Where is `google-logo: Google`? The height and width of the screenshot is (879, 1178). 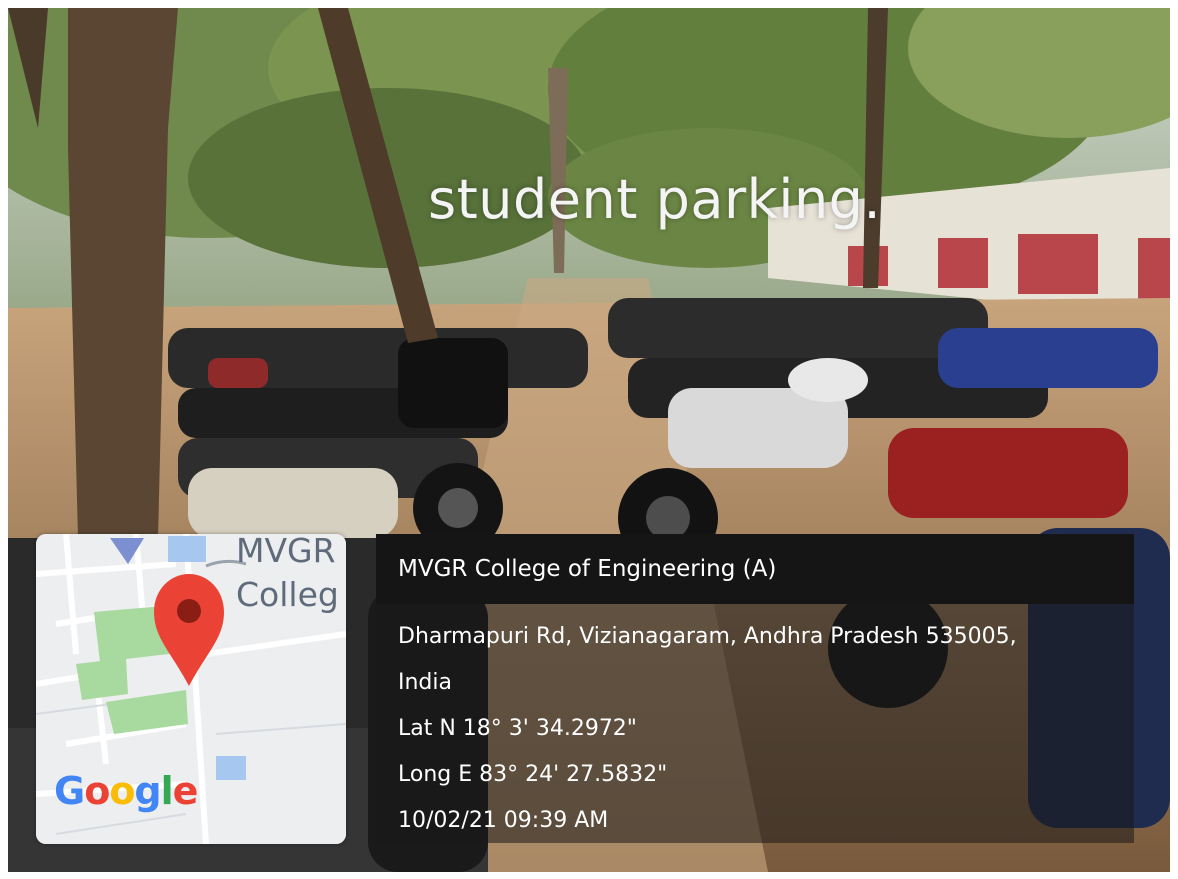
google-logo: Google is located at coordinates (126, 791).